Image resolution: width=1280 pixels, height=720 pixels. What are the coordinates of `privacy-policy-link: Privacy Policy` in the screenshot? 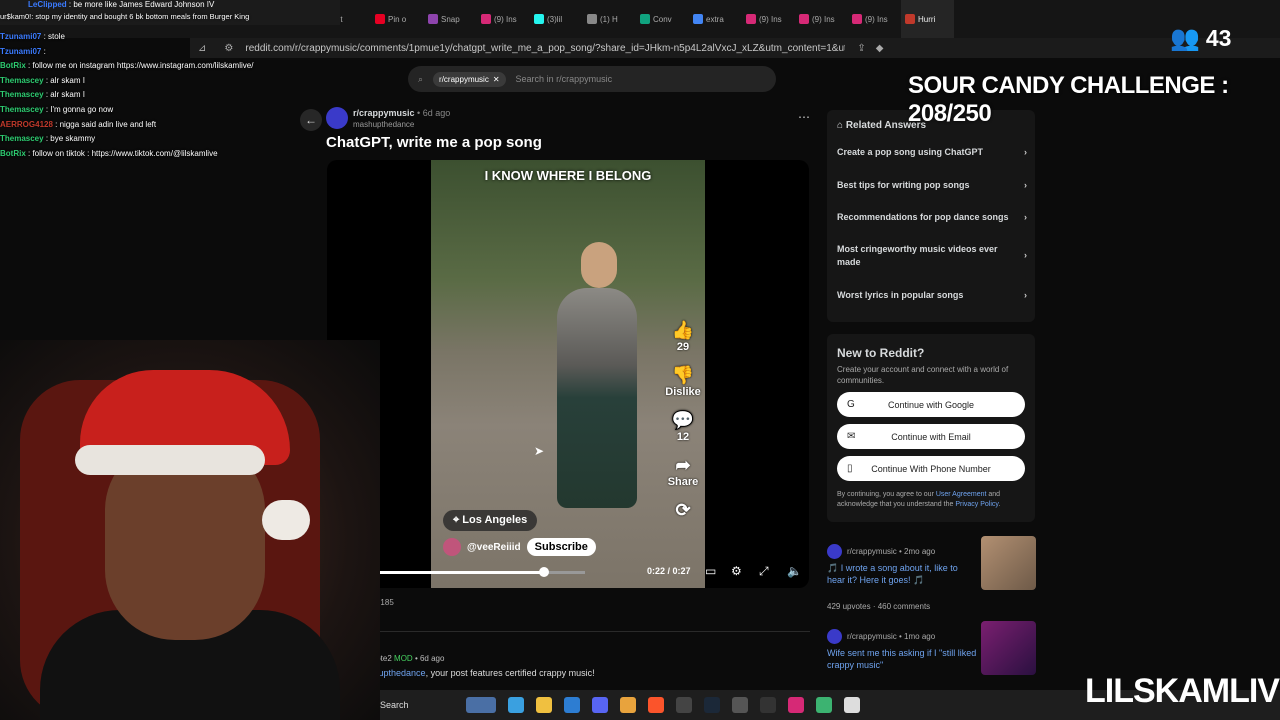 It's located at (976, 504).